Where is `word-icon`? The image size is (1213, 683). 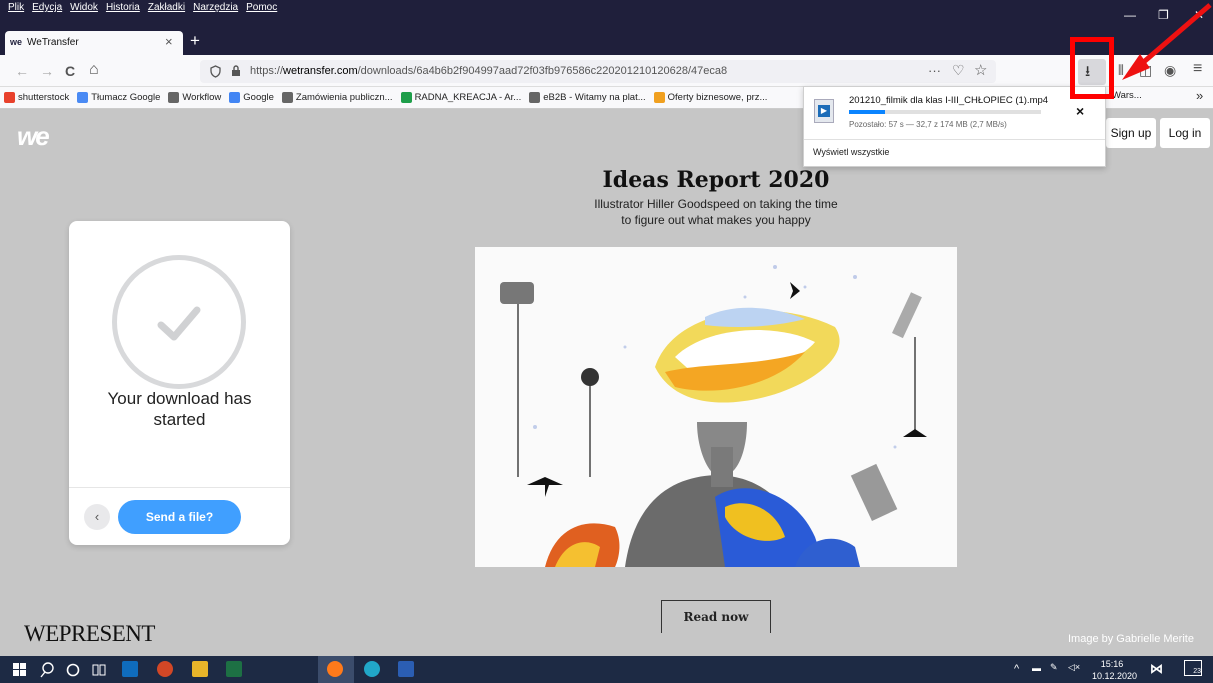
word-icon is located at coordinates (406, 669).